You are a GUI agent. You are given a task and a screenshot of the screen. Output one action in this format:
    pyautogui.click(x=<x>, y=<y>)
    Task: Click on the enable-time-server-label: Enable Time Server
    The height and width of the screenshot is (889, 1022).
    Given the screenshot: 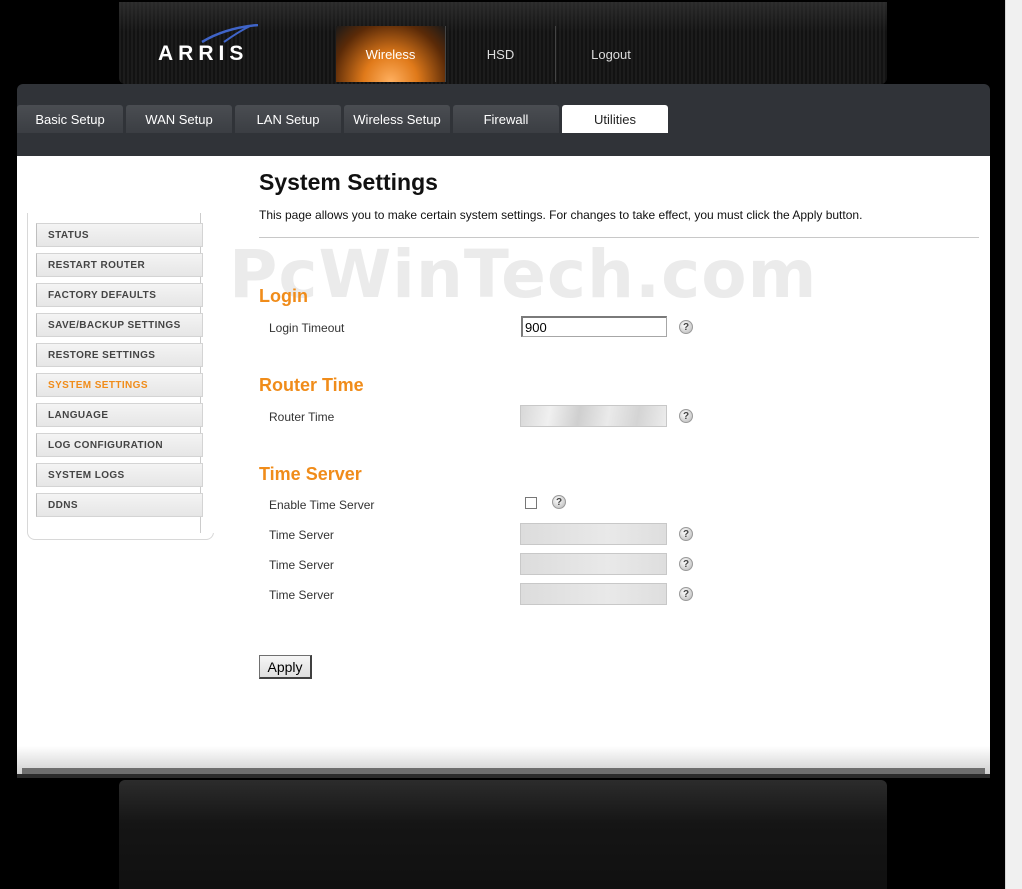 What is the action you would take?
    pyautogui.click(x=322, y=505)
    